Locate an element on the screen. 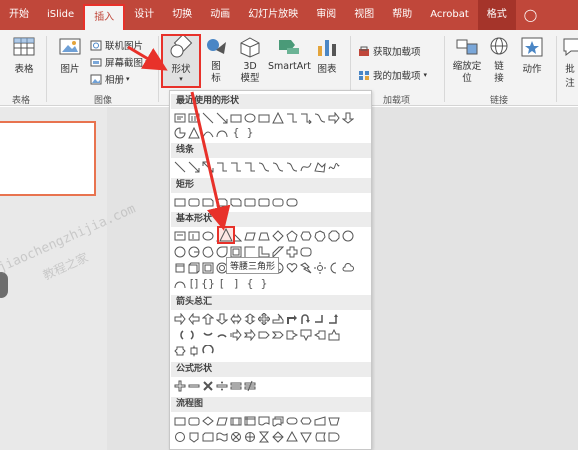  up-callout-arrow-shape is located at coordinates (334, 335).